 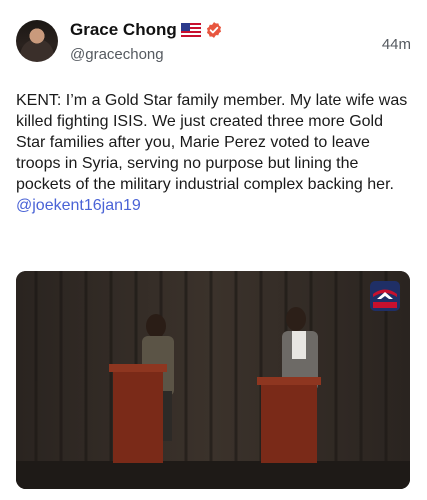 I want to click on author-handle: @gracechong, so click(x=117, y=54).